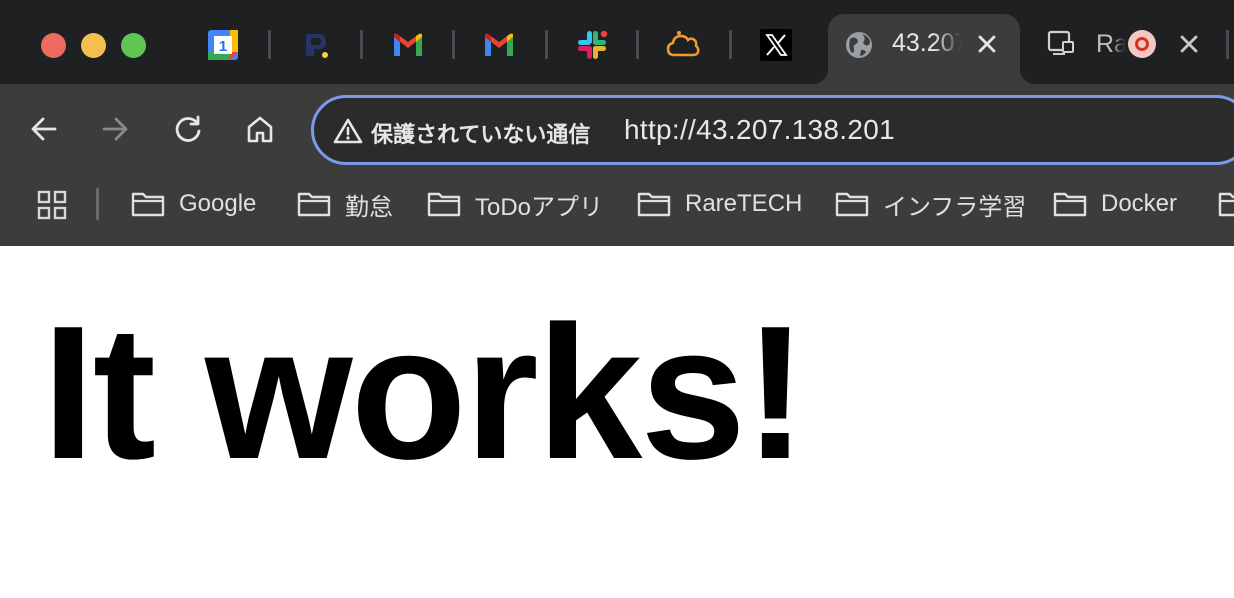 Image resolution: width=1234 pixels, height=598 pixels. I want to click on home-icon, so click(260, 129).